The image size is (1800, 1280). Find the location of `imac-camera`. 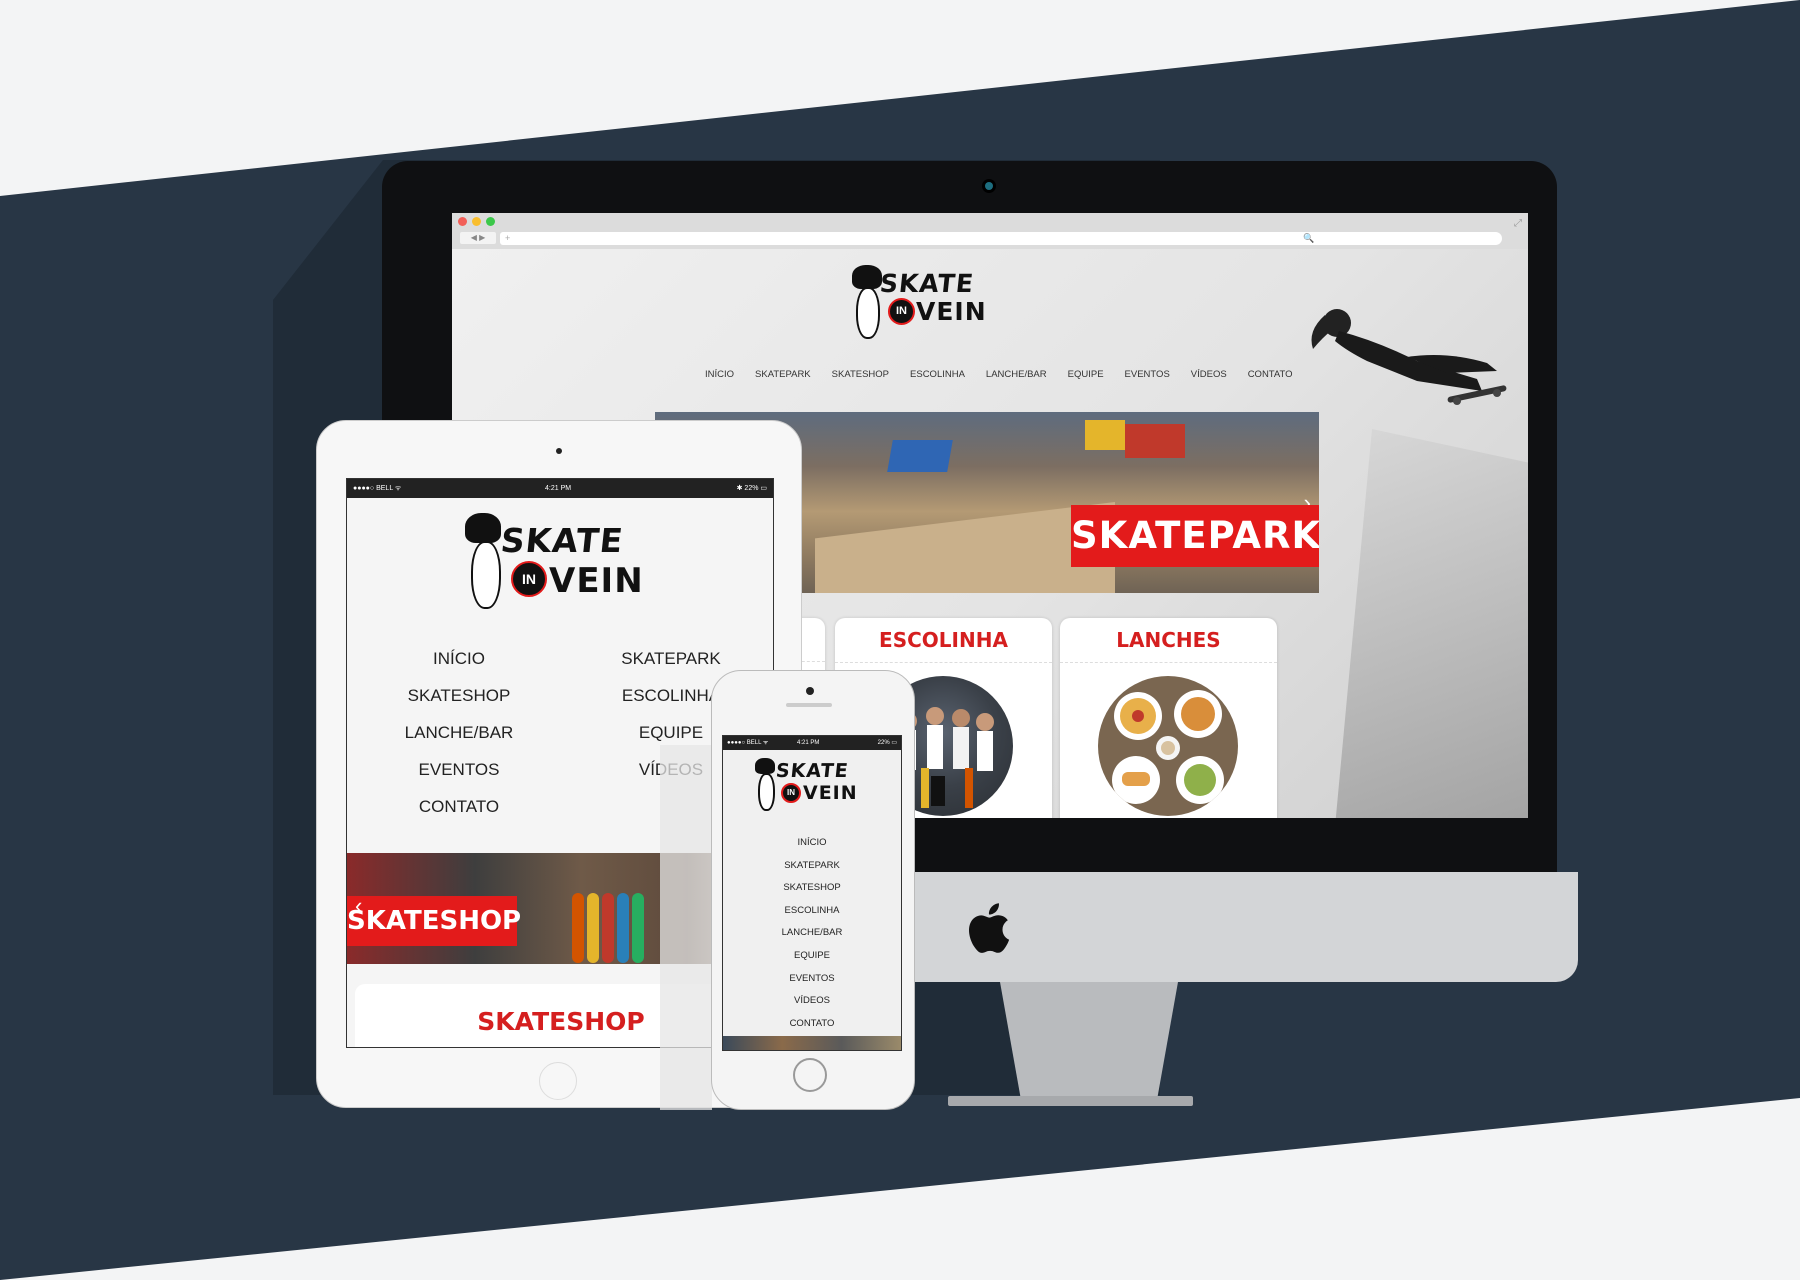

imac-camera is located at coordinates (989, 186).